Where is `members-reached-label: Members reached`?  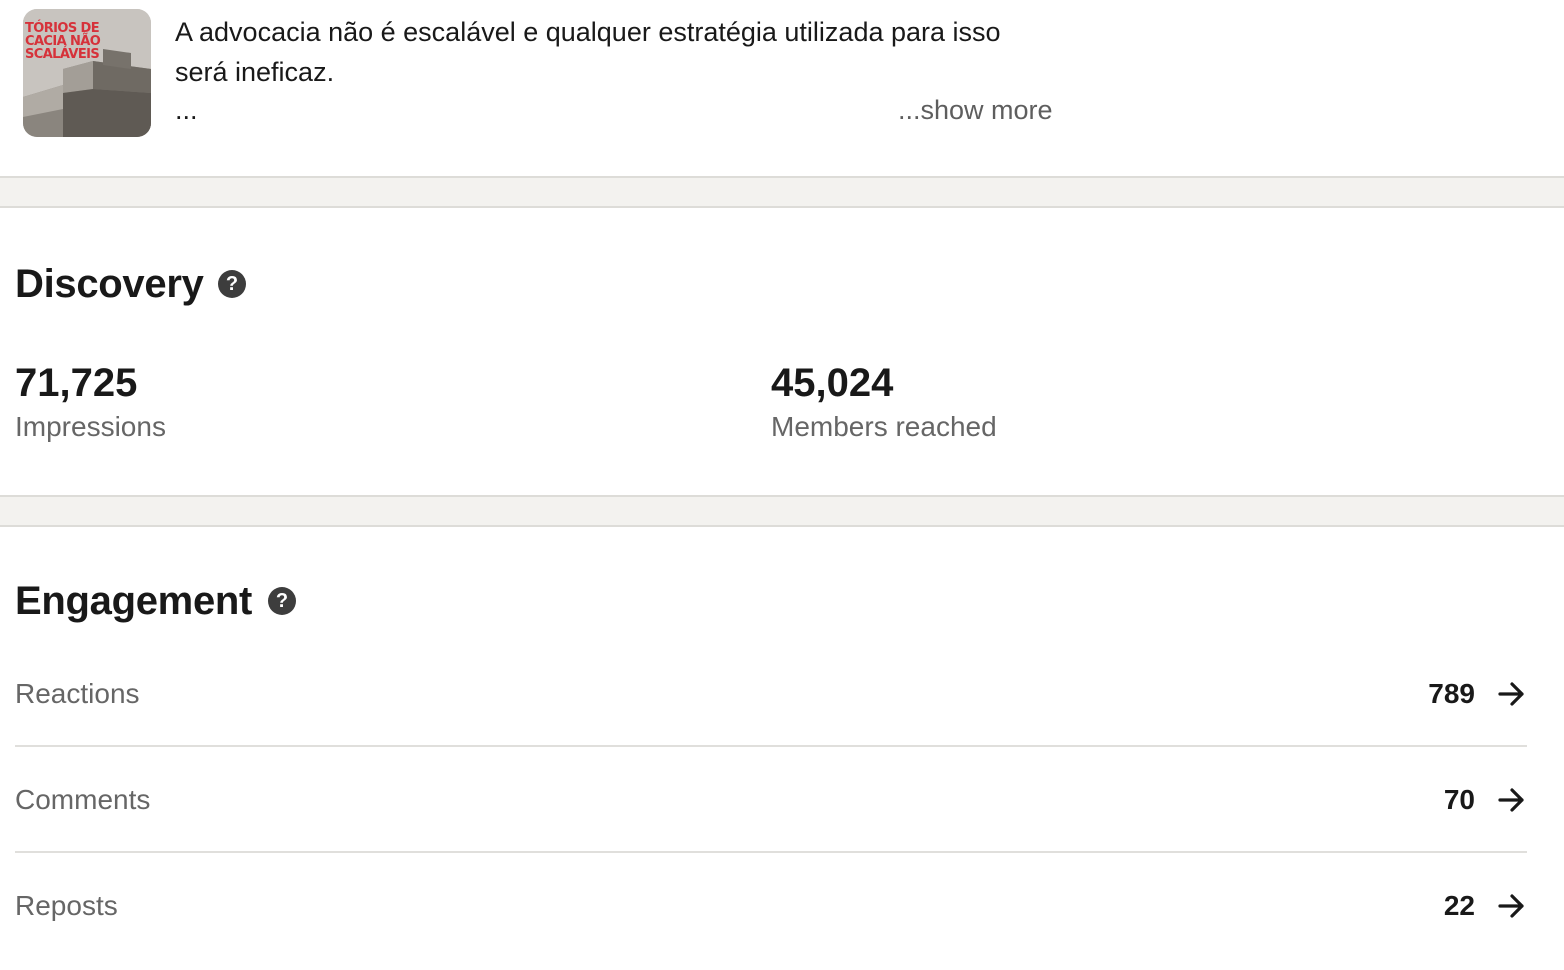 members-reached-label: Members reached is located at coordinates (884, 426).